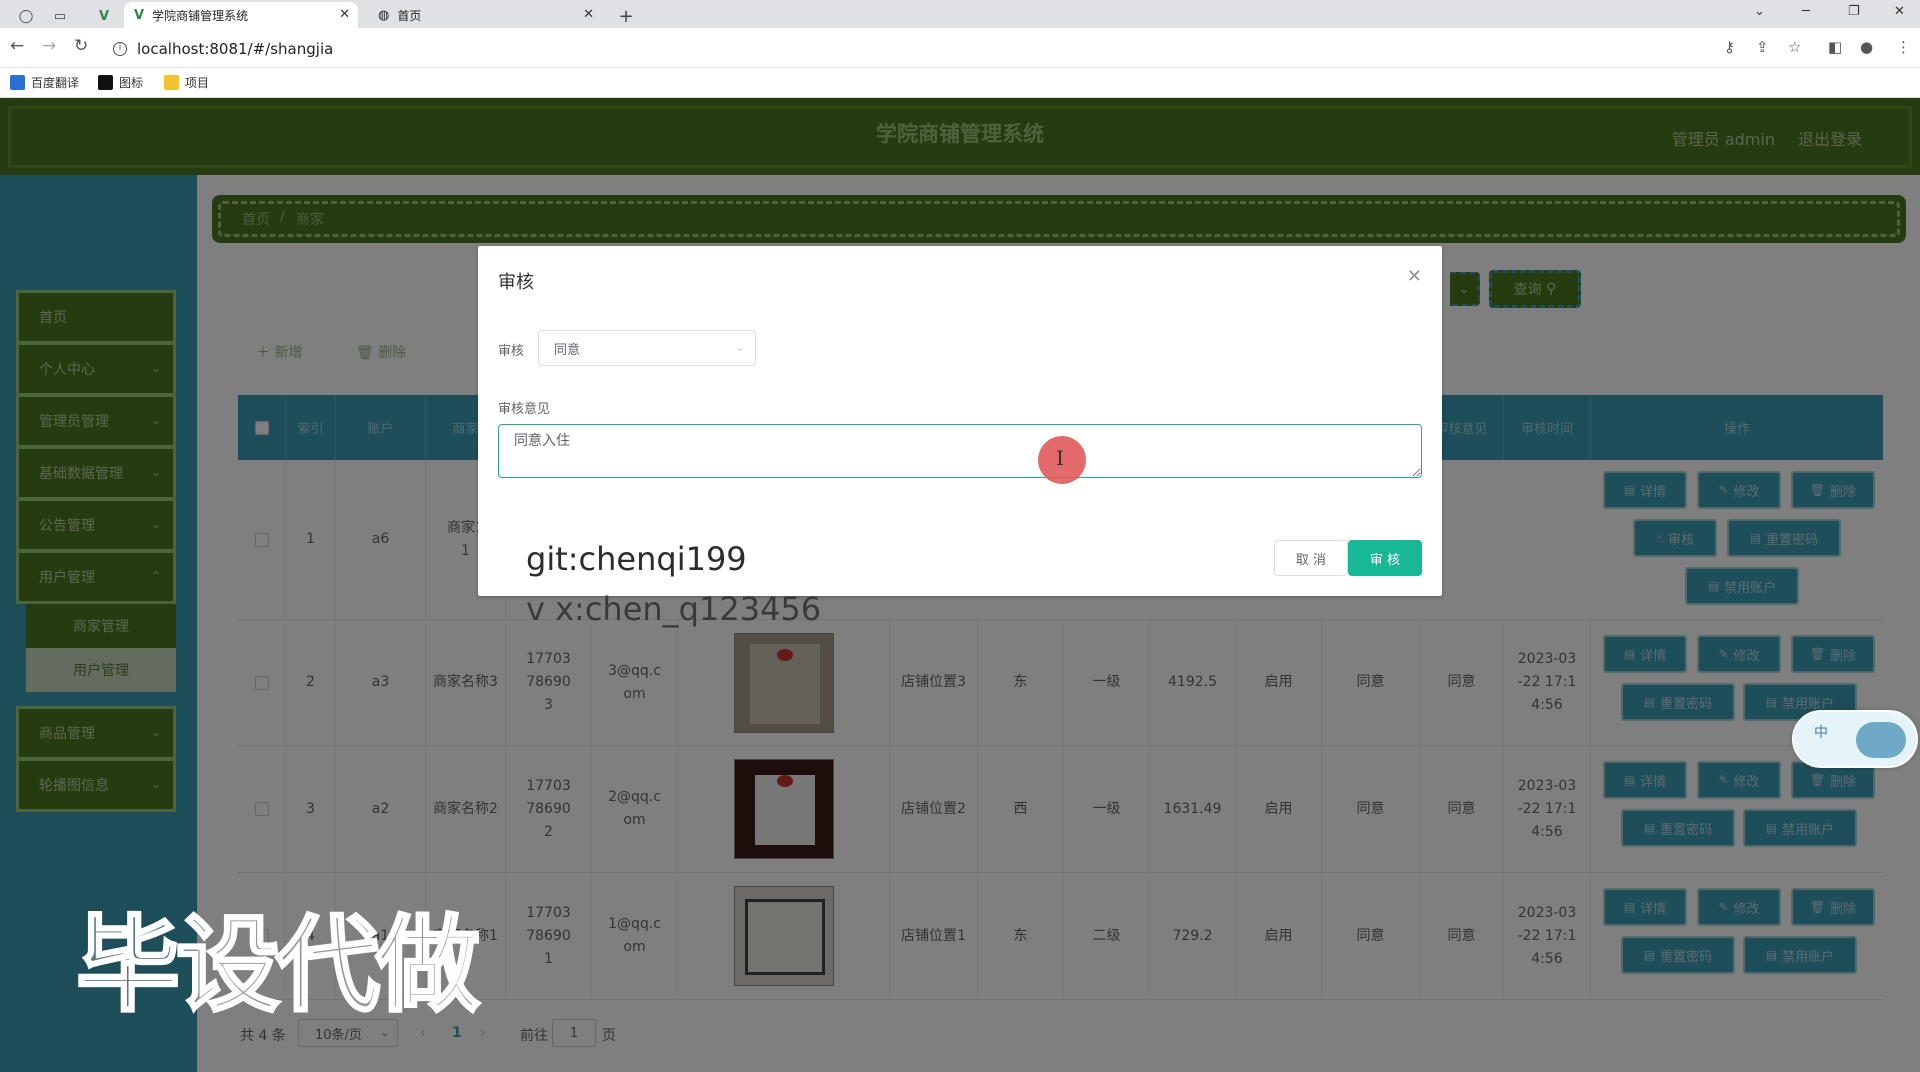  What do you see at coordinates (120, 49) in the screenshot?
I see `info-icon: i` at bounding box center [120, 49].